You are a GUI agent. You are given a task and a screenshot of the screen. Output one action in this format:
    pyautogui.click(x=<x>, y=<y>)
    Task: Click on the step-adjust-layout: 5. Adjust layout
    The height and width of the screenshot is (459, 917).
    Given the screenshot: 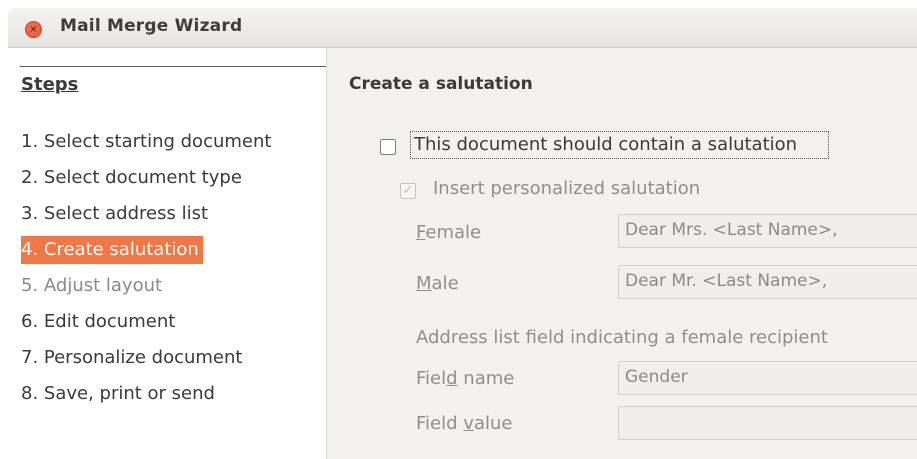 What is the action you would take?
    pyautogui.click(x=92, y=285)
    